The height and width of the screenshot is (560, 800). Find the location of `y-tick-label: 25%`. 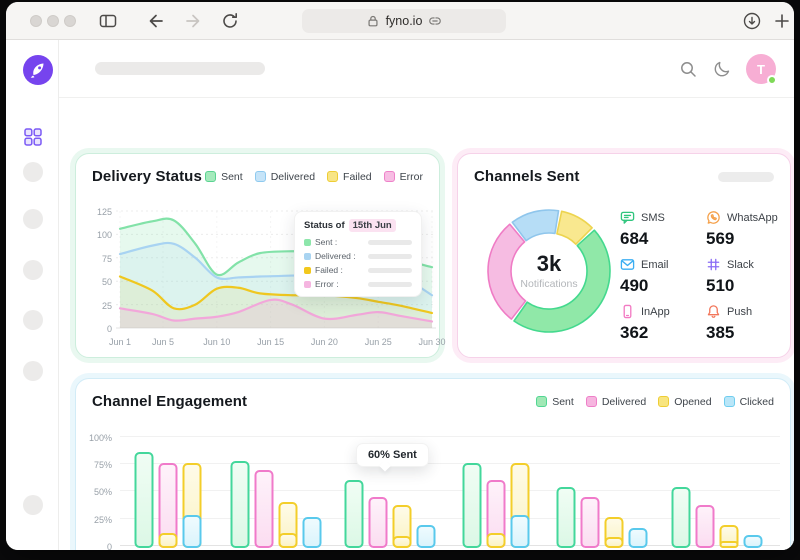

y-tick-label: 25% is located at coordinates (102, 520).